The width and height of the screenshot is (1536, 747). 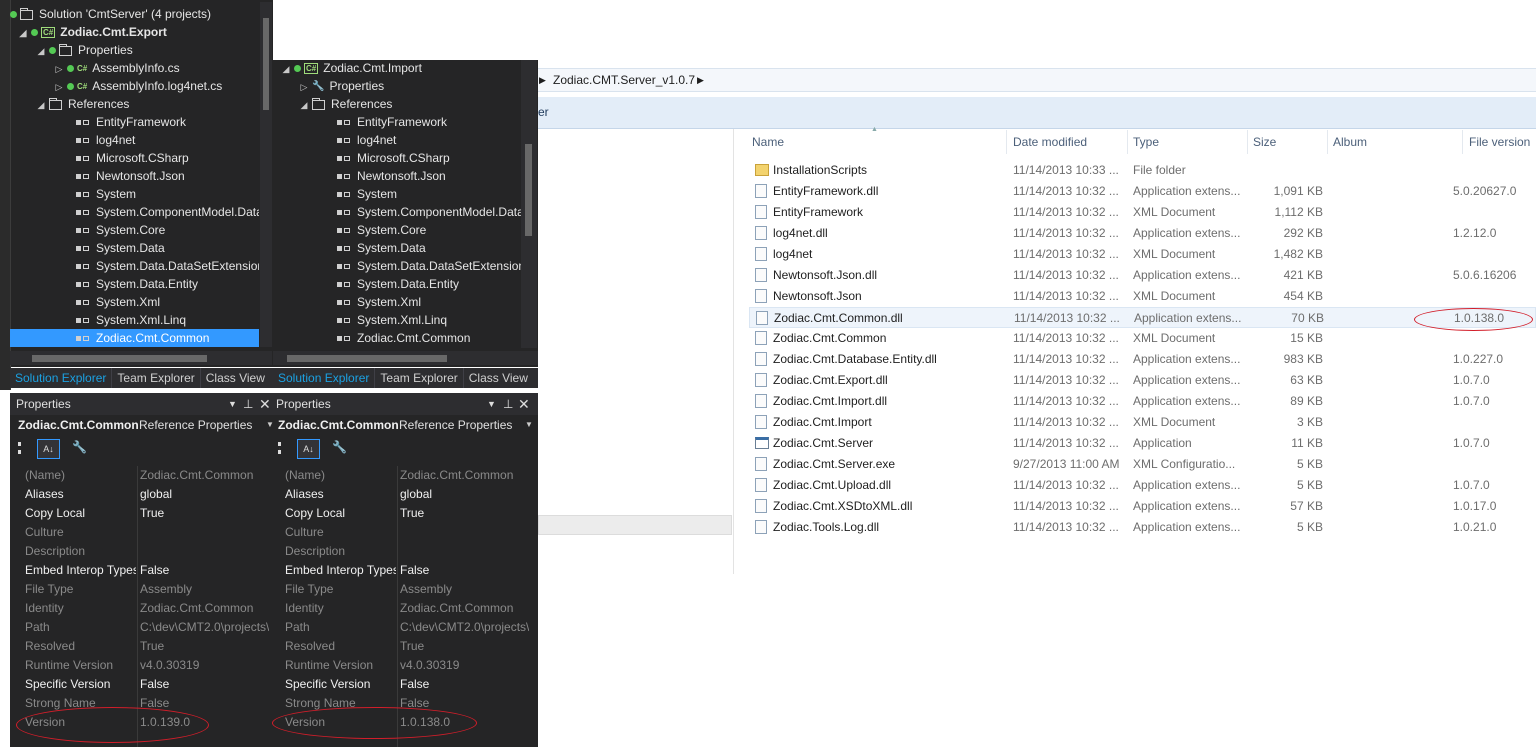 What do you see at coordinates (248, 404) in the screenshot?
I see `left-props-pin-icon: ⊥` at bounding box center [248, 404].